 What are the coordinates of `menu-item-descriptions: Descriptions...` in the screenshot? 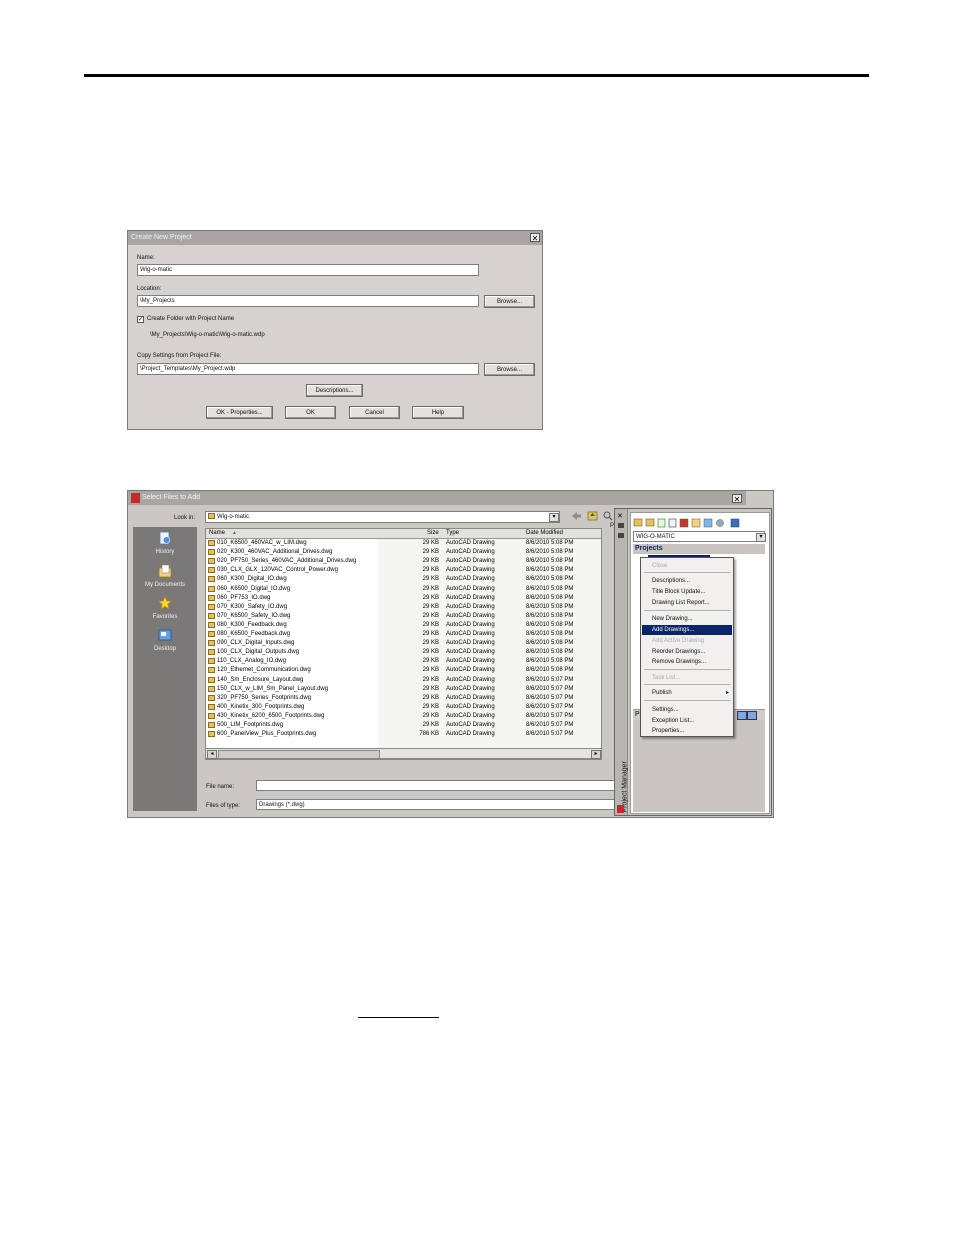 It's located at (687, 581).